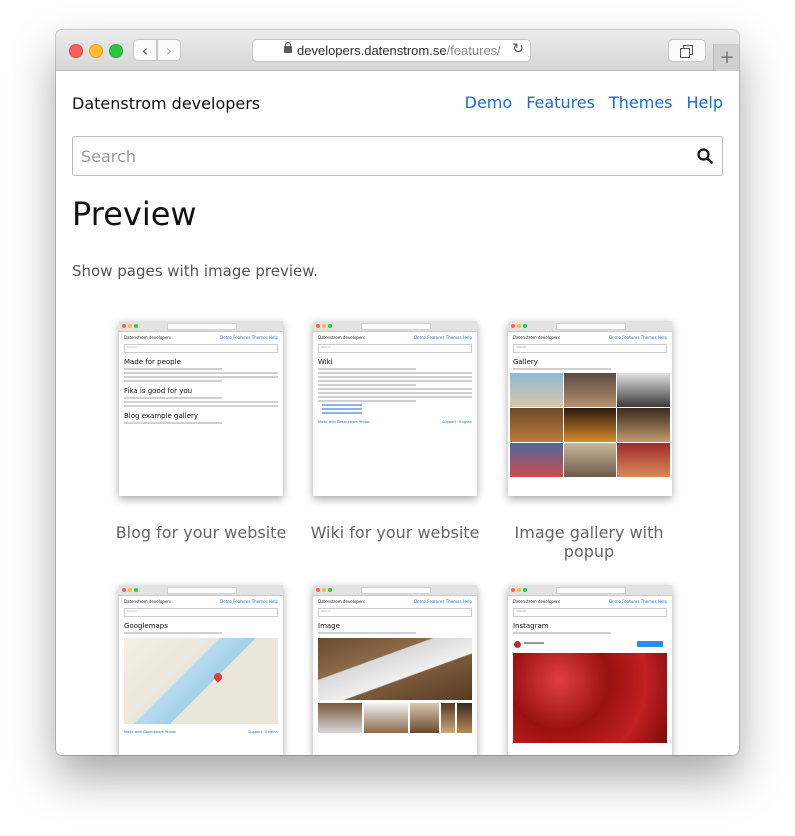 The image size is (795, 836). What do you see at coordinates (158, 391) in the screenshot?
I see `thumb-heading: Fika is good for you` at bounding box center [158, 391].